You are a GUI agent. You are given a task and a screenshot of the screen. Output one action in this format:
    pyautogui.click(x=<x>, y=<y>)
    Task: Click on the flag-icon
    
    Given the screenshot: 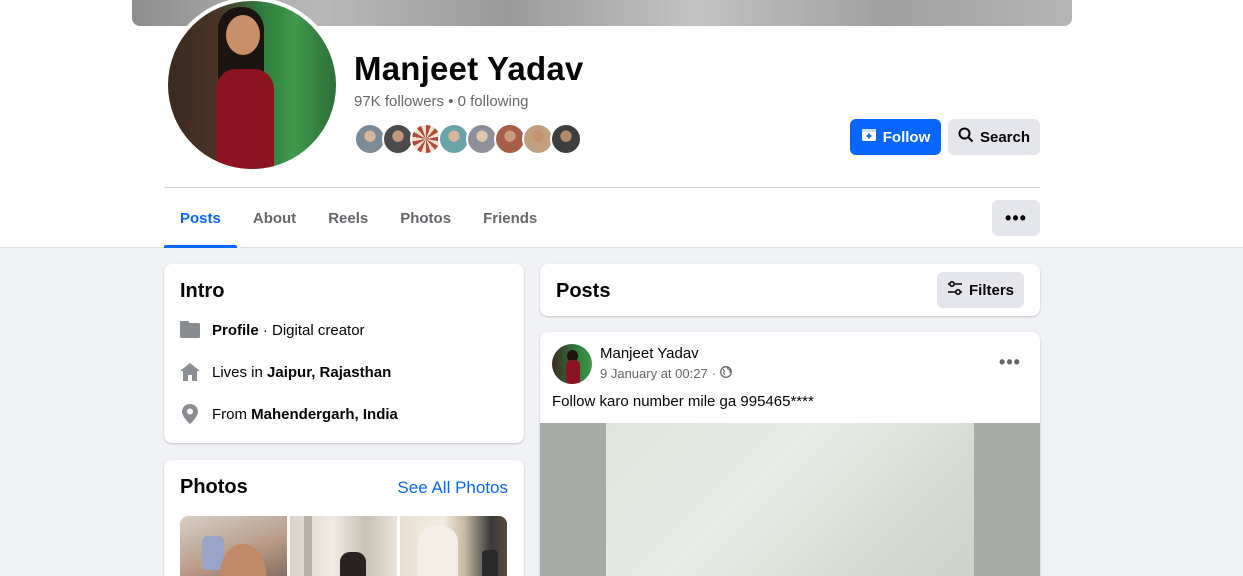 What is the action you would take?
    pyautogui.click(x=190, y=330)
    